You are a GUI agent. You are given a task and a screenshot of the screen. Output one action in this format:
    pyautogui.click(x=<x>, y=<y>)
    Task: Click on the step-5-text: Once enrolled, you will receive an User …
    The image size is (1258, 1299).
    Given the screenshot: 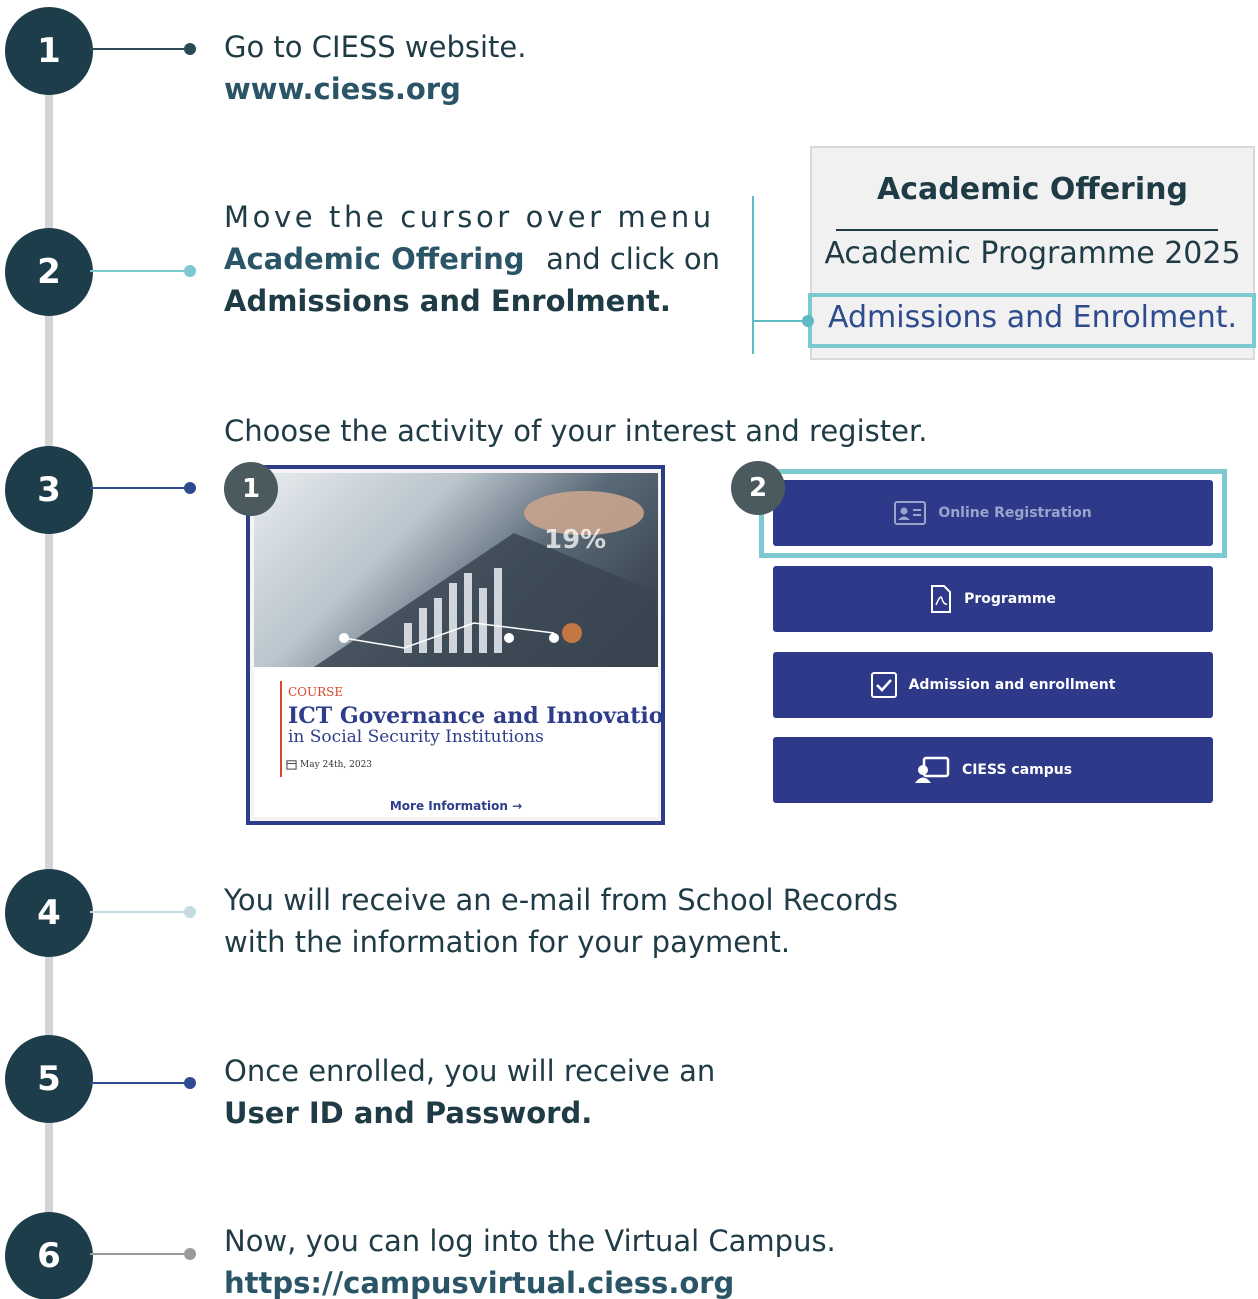 What is the action you would take?
    pyautogui.click(x=469, y=1092)
    